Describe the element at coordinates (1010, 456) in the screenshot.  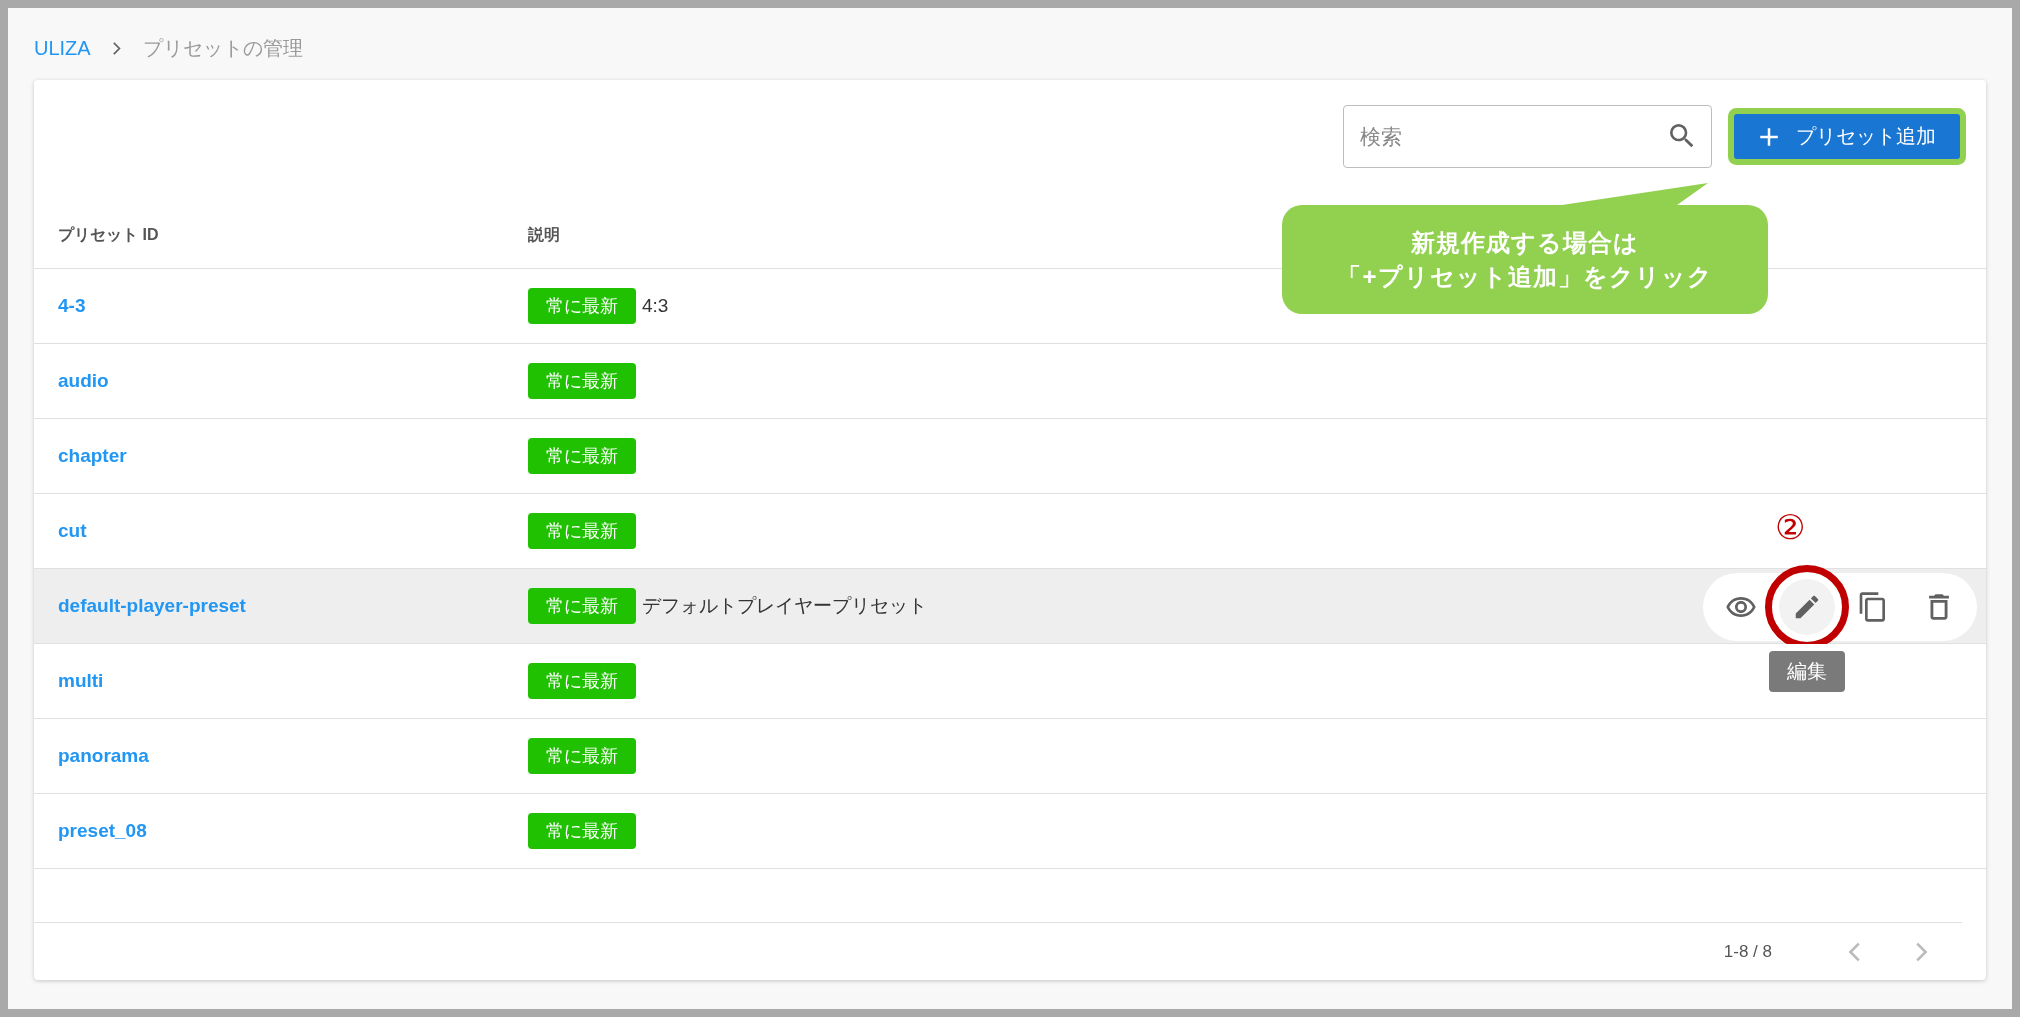
I see `table-row: chapter 常に最新` at that location.